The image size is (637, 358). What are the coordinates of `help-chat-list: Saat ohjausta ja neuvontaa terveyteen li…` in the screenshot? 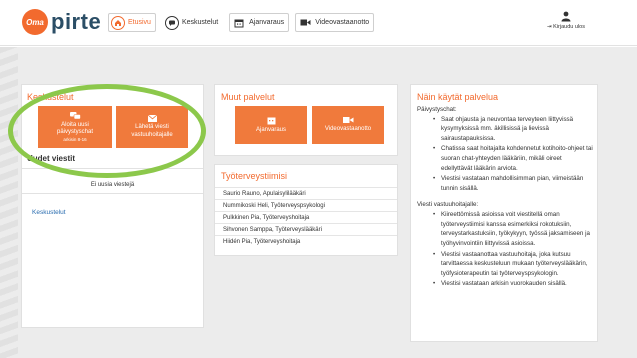 It's located at (505, 154).